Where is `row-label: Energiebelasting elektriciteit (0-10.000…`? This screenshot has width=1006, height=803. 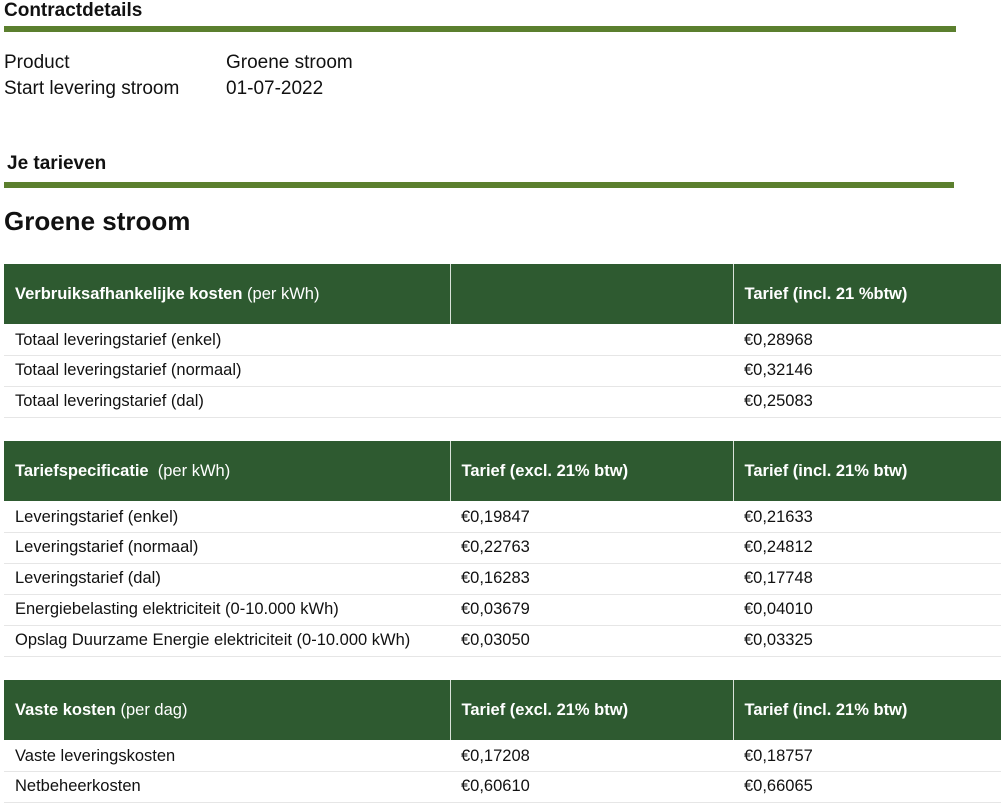 row-label: Energiebelasting elektriciteit (0-10.000… is located at coordinates (227, 610).